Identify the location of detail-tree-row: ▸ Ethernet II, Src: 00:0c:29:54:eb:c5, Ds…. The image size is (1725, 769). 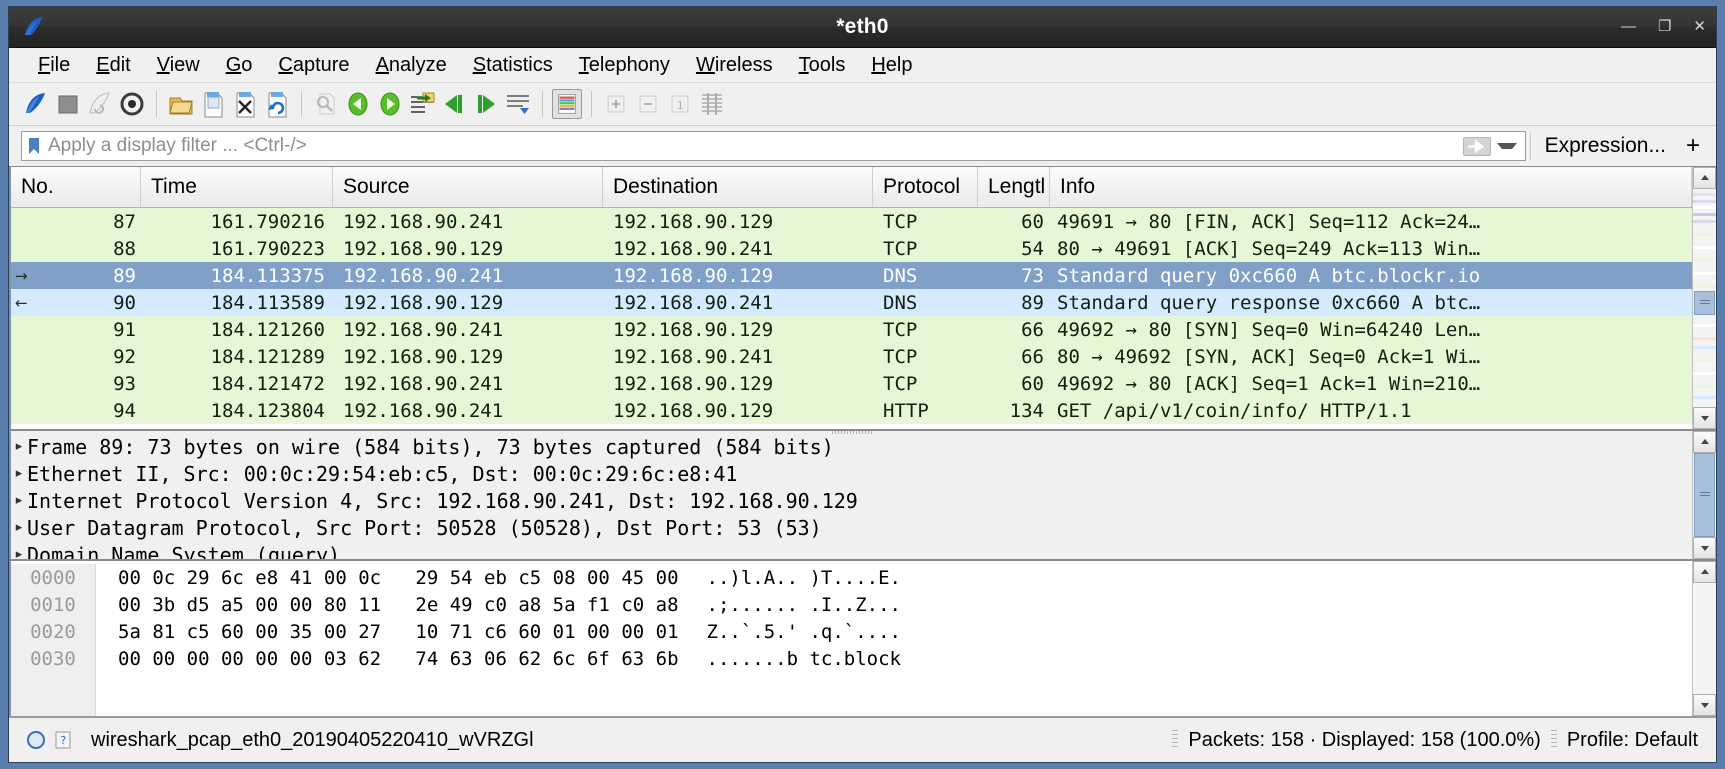
(851, 473).